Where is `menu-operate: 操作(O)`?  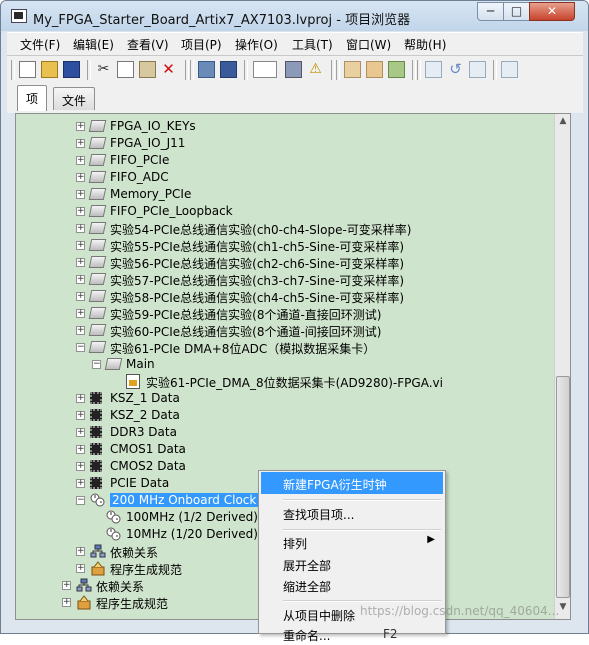
menu-operate: 操作(O) is located at coordinates (256, 44).